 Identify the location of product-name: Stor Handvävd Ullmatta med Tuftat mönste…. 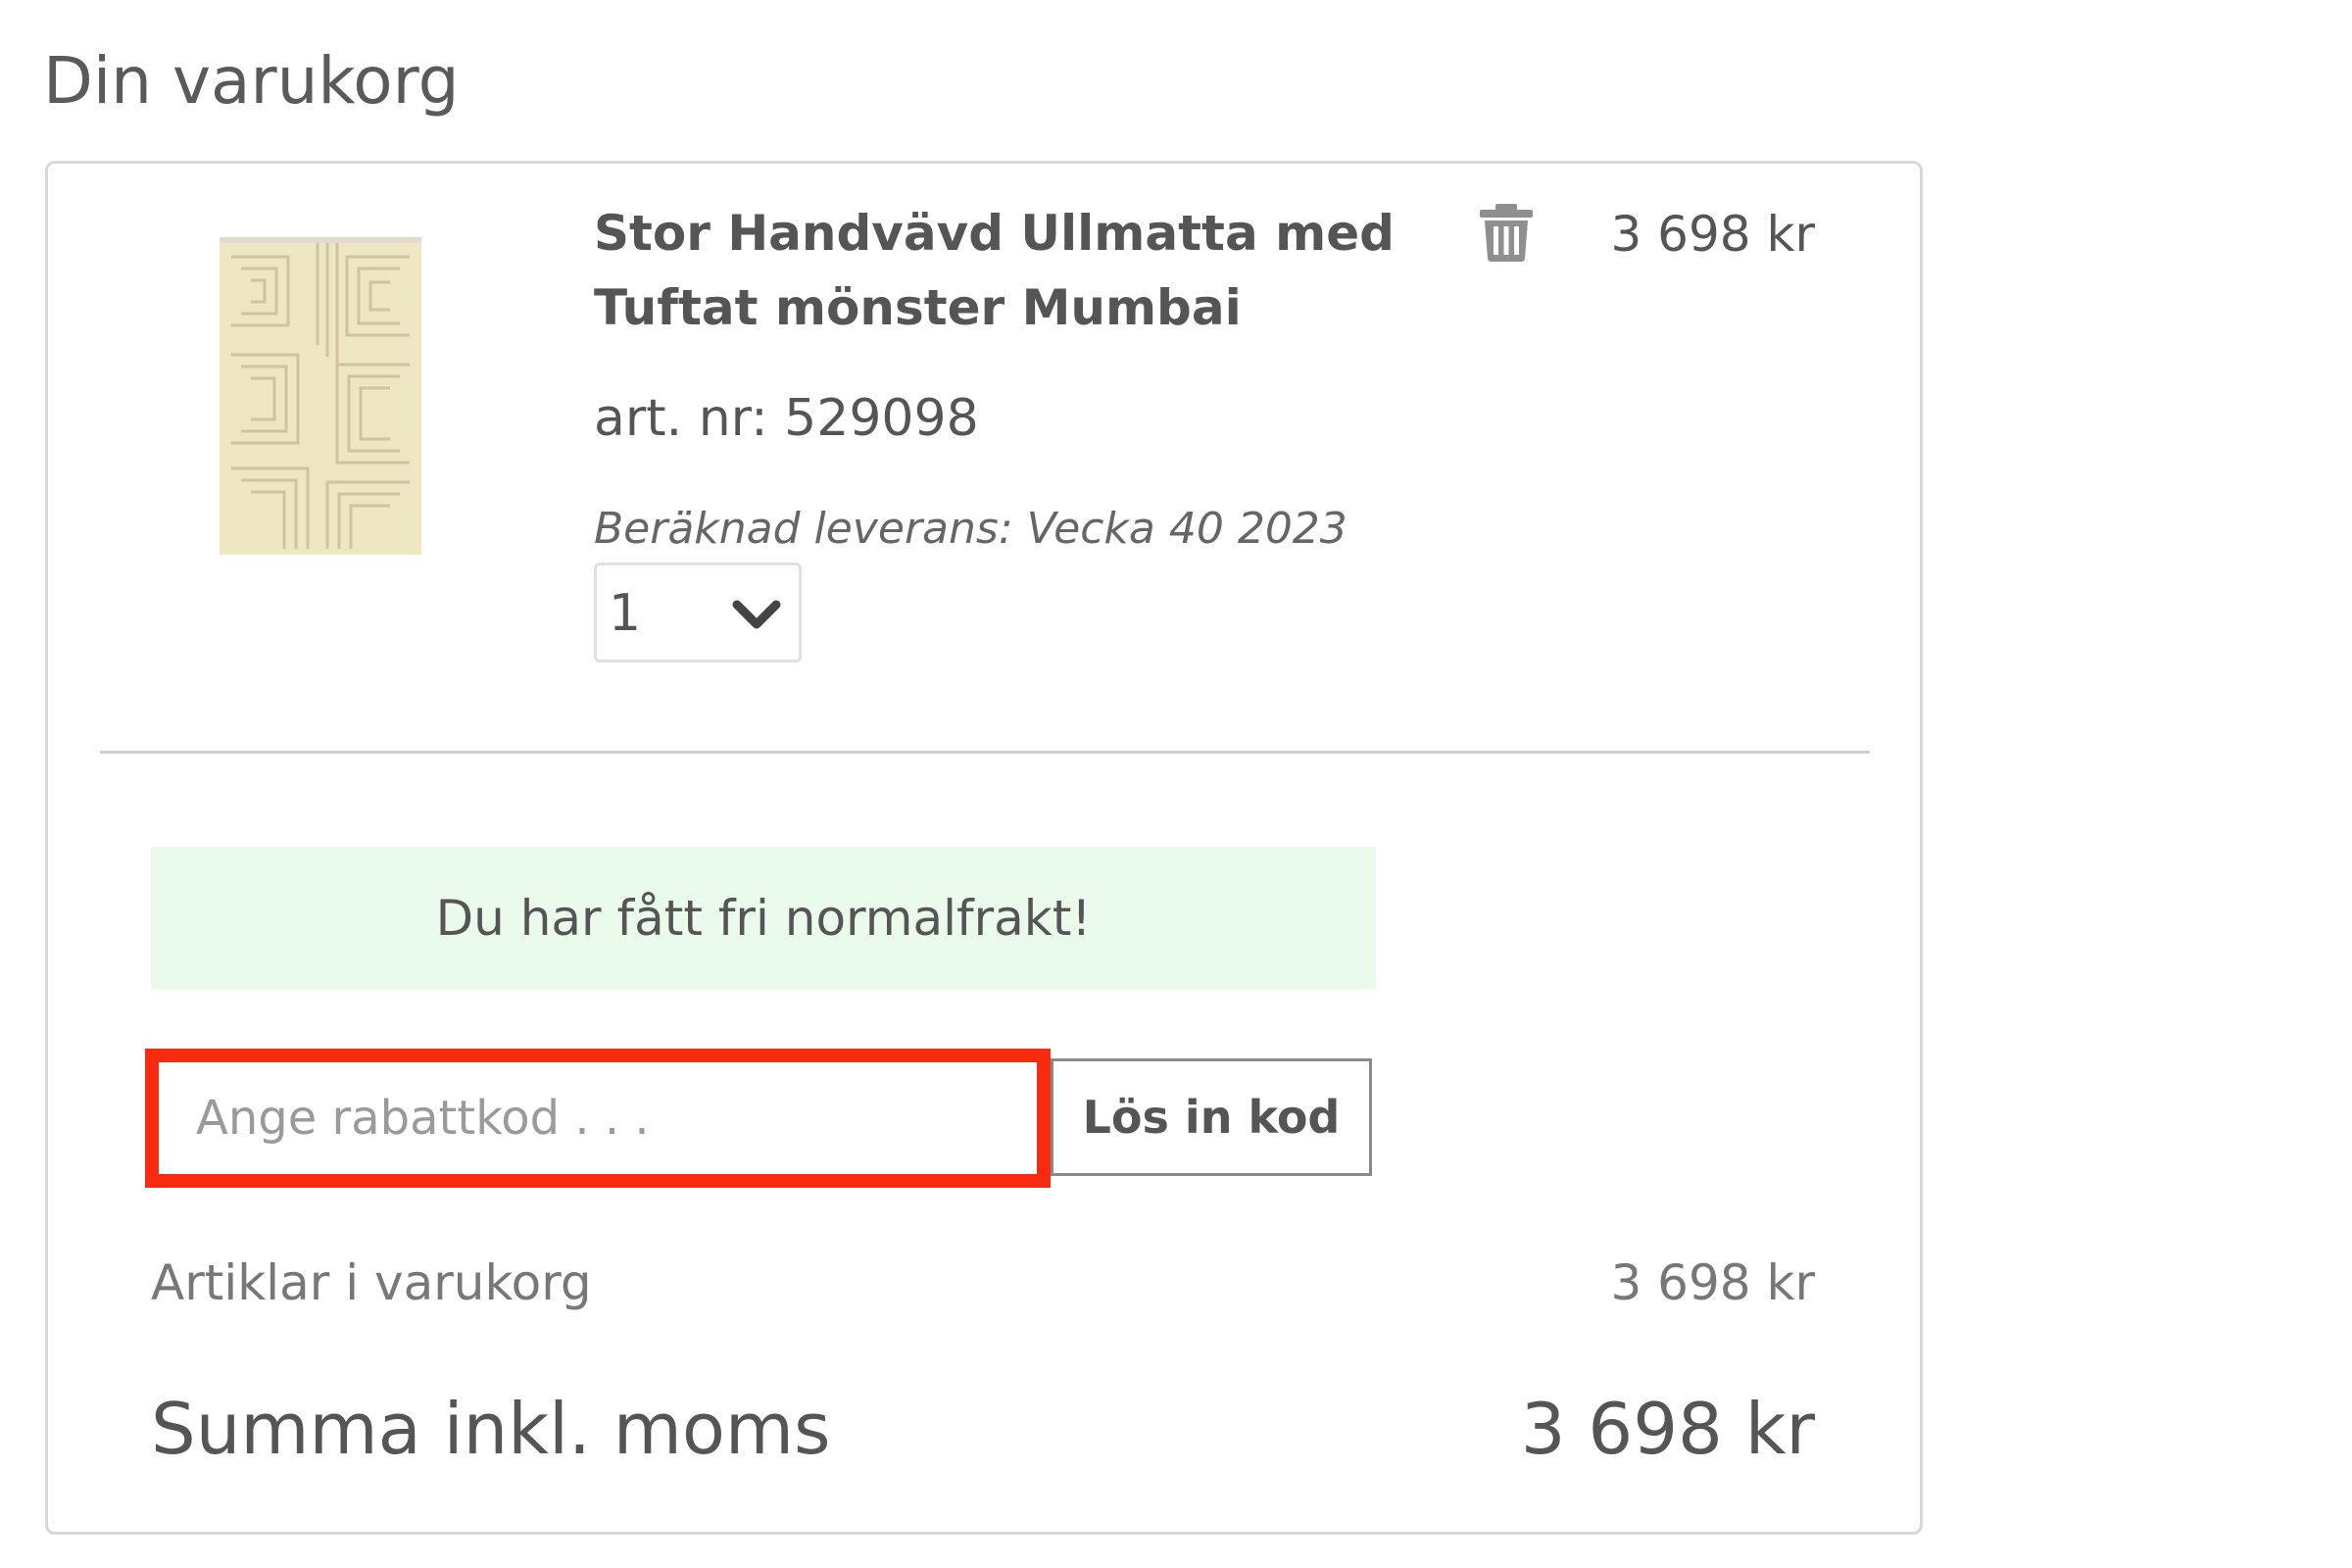
(995, 270).